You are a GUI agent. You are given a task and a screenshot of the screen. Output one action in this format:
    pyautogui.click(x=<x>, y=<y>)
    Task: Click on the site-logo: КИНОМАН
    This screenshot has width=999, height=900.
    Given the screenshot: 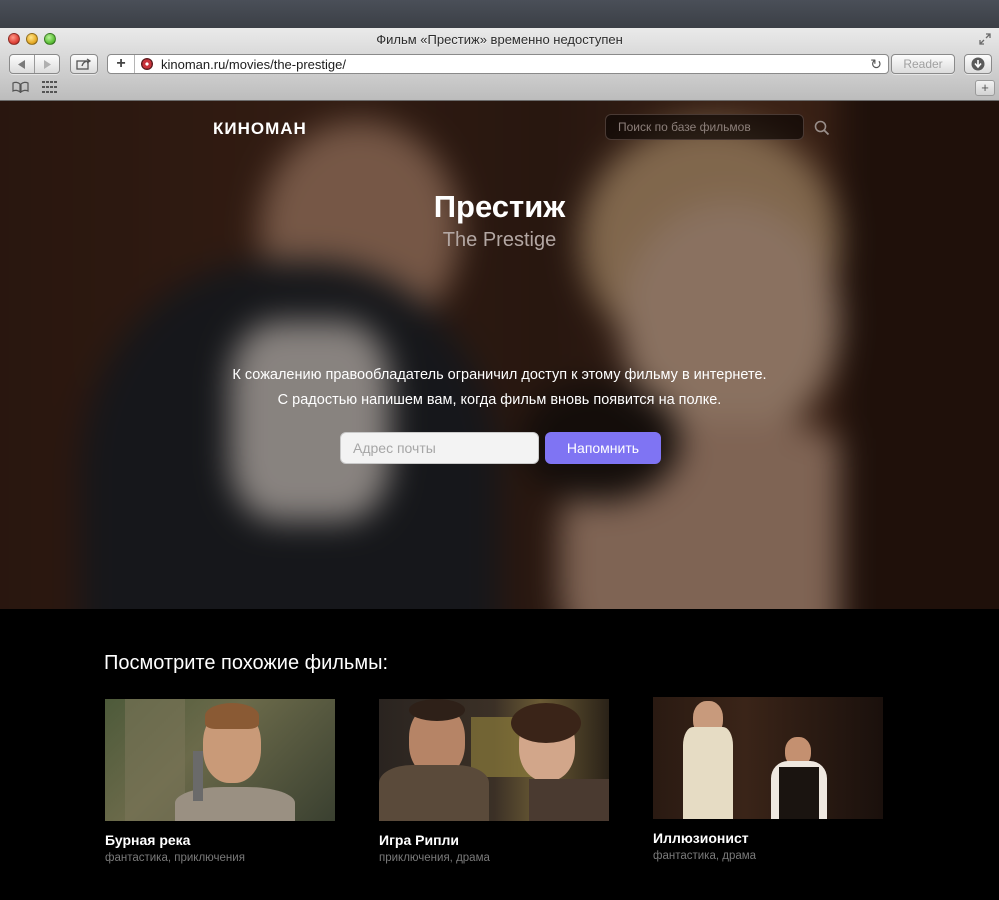 What is the action you would take?
    pyautogui.click(x=260, y=129)
    